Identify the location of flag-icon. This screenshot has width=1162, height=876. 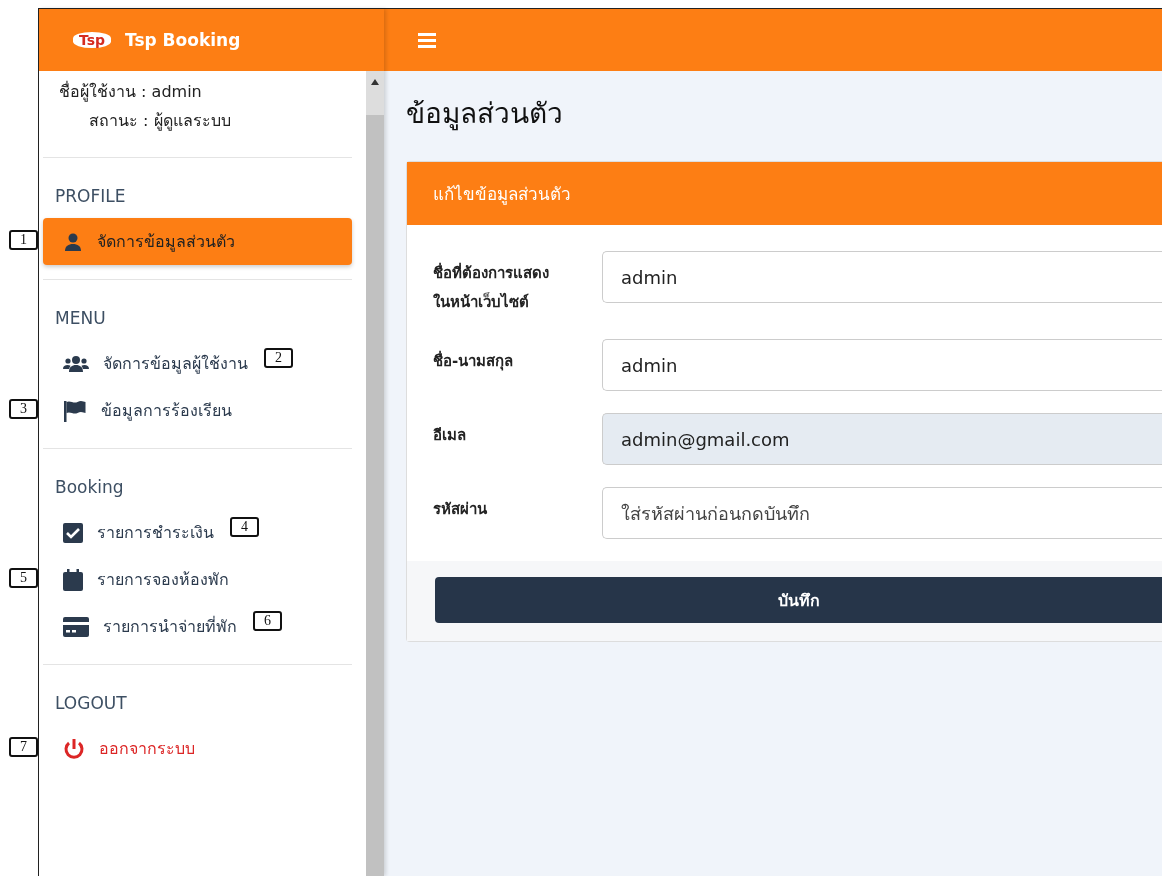
(75, 410).